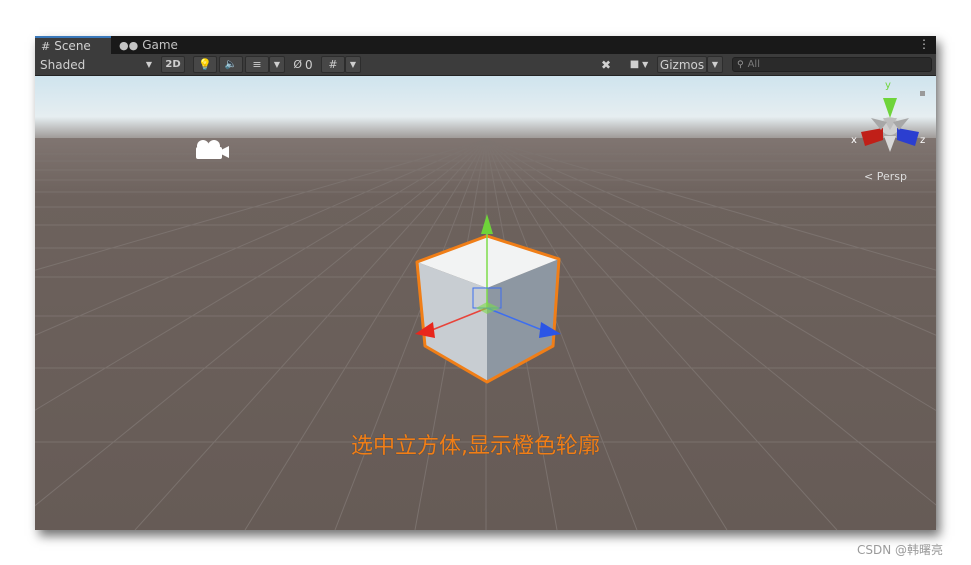  I want to click on layers-icon: ≡, so click(257, 64).